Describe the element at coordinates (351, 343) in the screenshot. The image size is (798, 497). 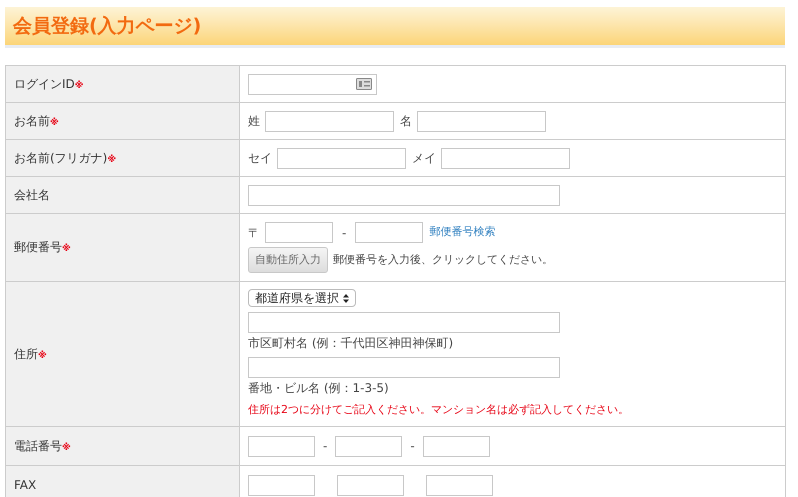
I see `address-caption: 市区町村名 (例：千代田区神田神保町)` at that location.